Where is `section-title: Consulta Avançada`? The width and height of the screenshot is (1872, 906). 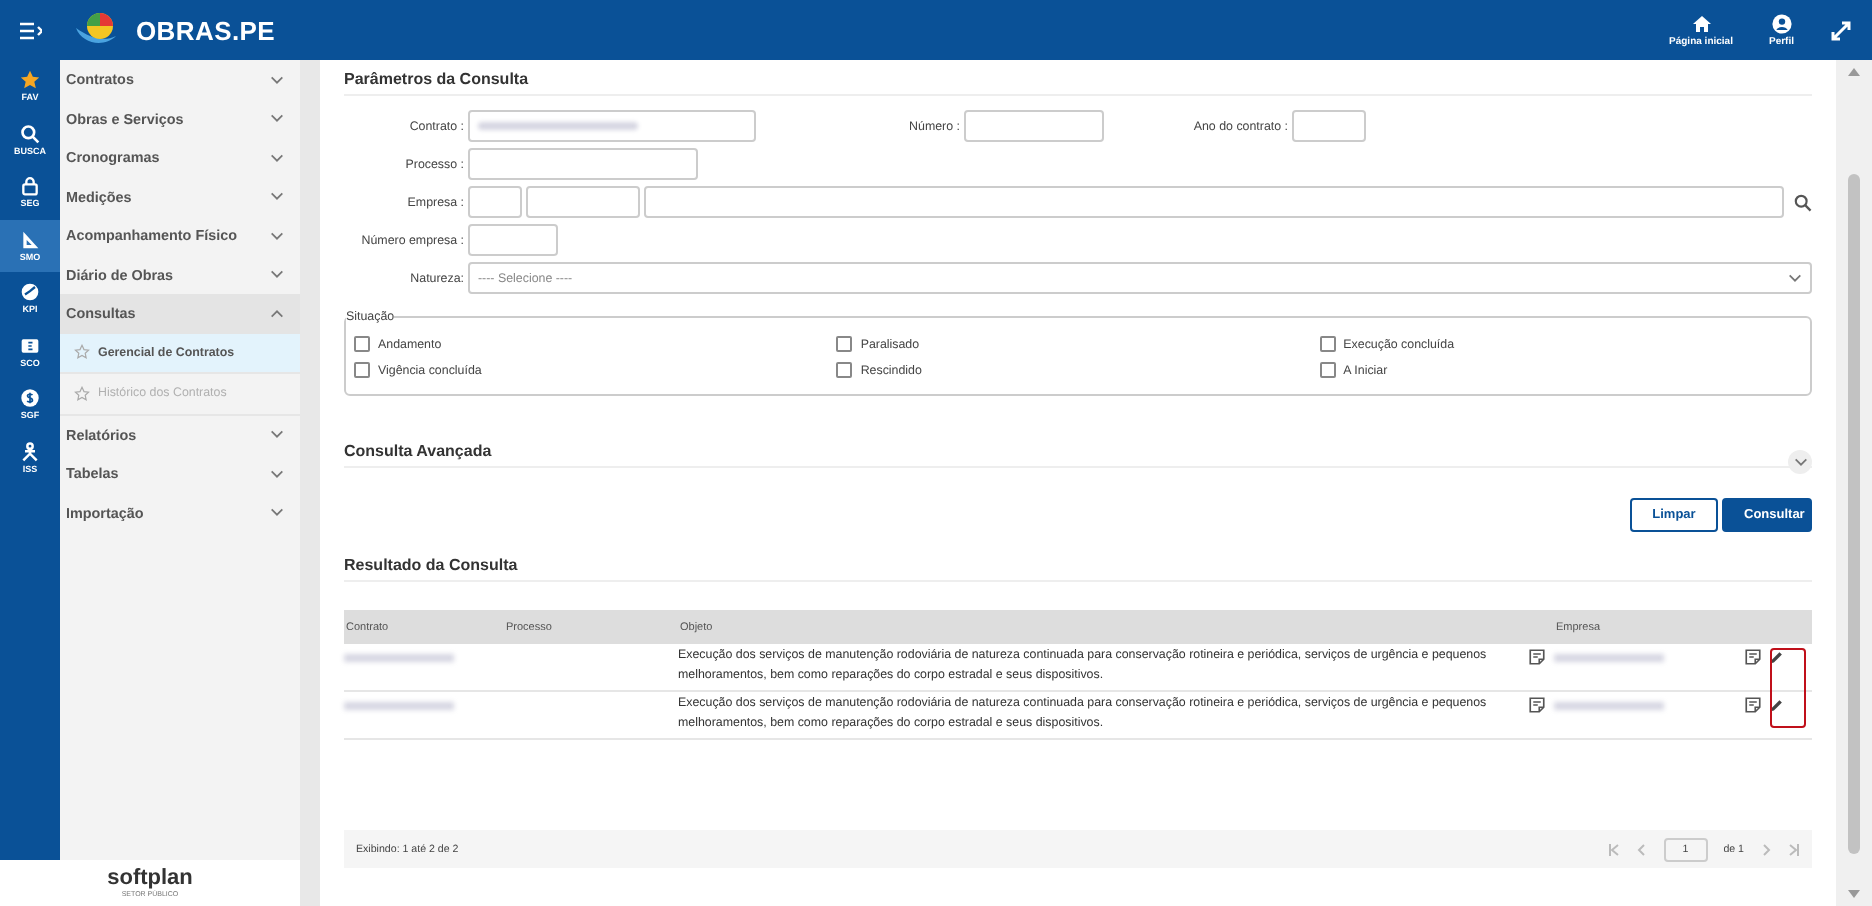 section-title: Consulta Avançada is located at coordinates (418, 452).